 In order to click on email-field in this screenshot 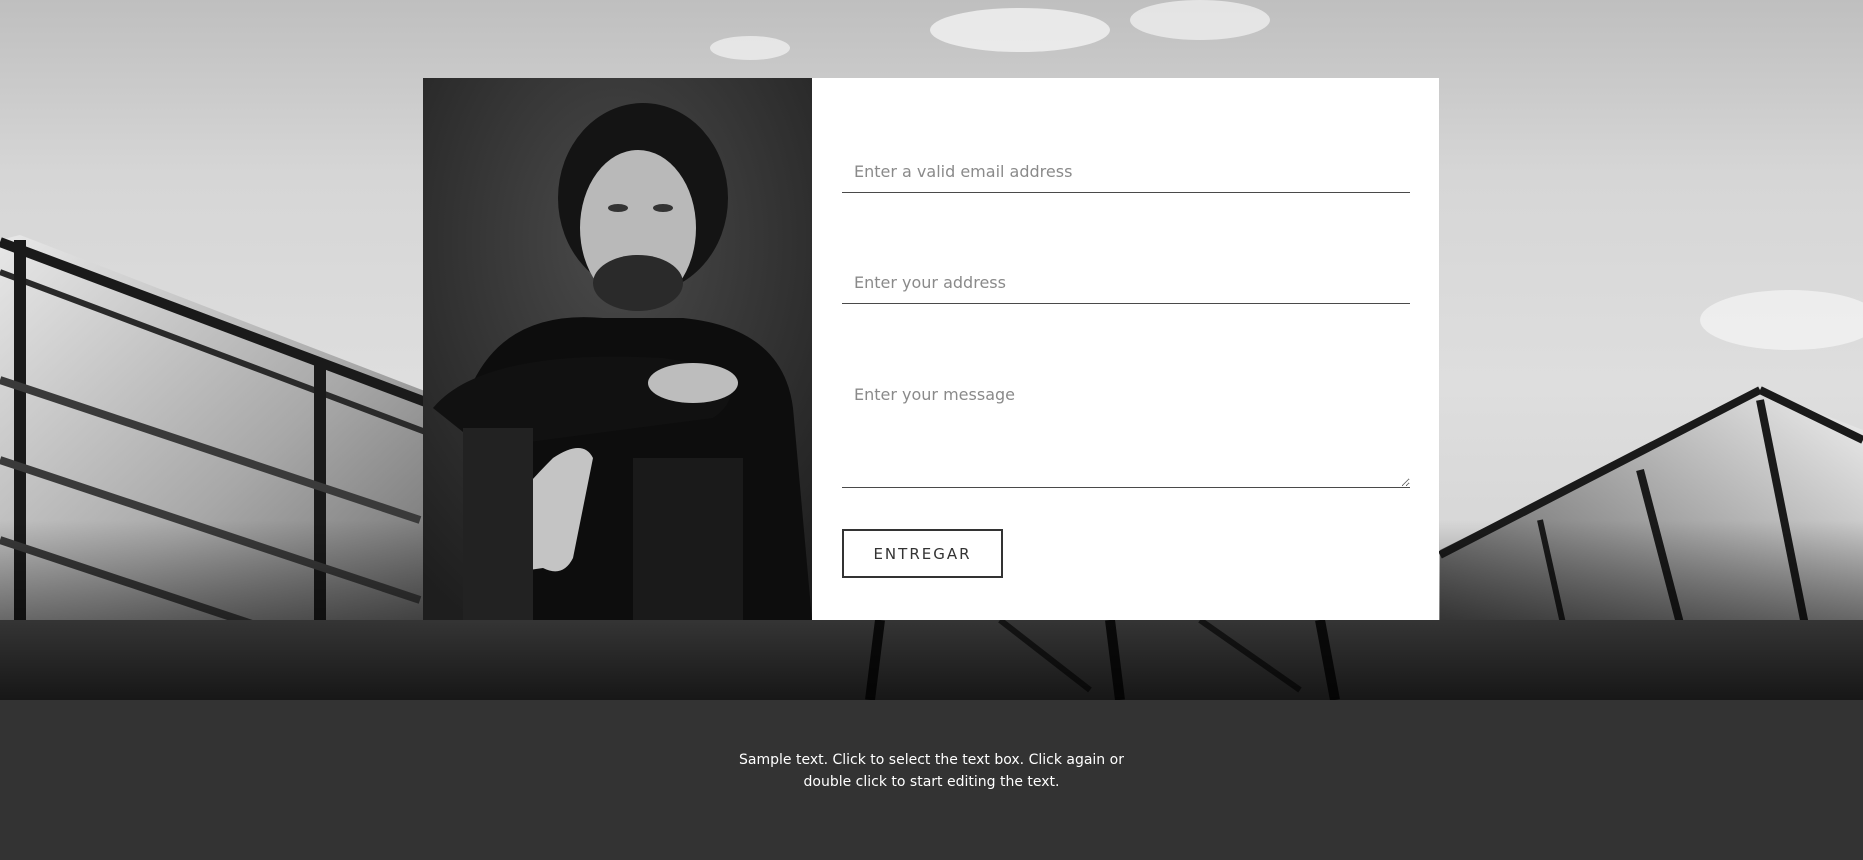, I will do `click(1126, 171)`.